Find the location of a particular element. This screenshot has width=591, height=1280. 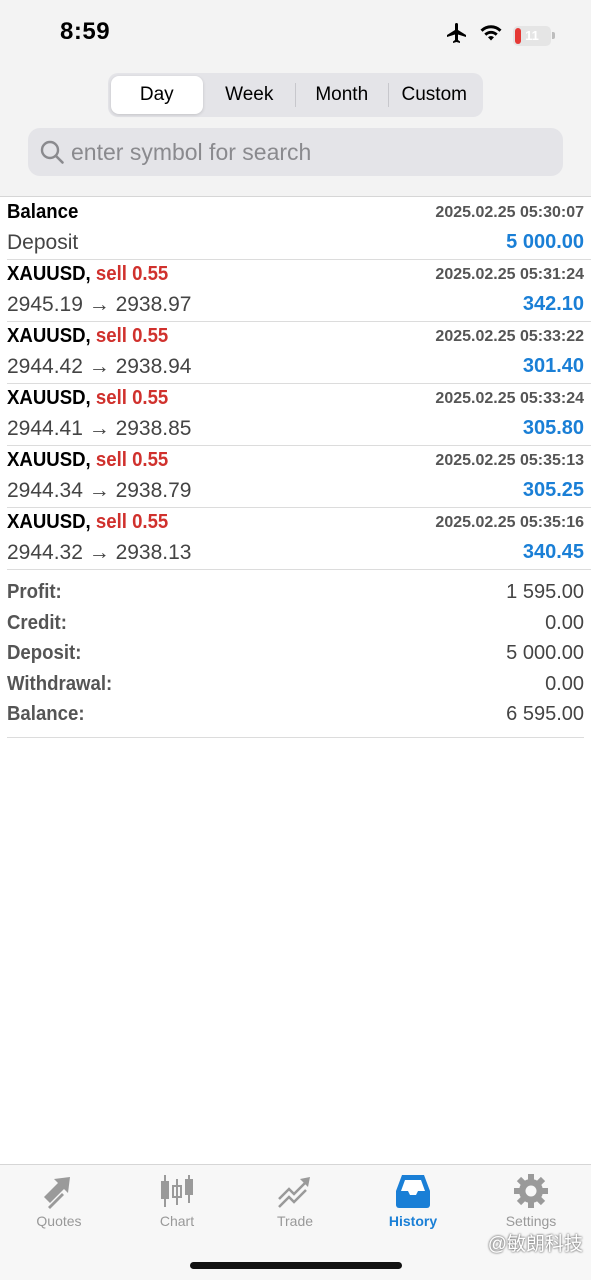

summary-value: 5 000.00 is located at coordinates (545, 653).